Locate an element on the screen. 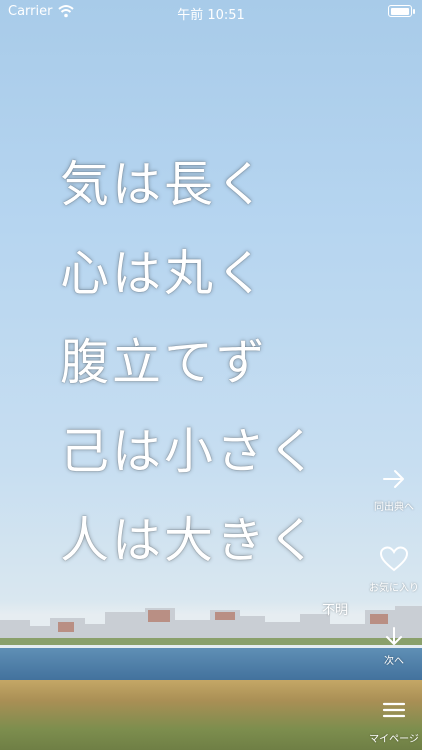  status-bar: Carrier 午前 10:51 is located at coordinates (211, 13).